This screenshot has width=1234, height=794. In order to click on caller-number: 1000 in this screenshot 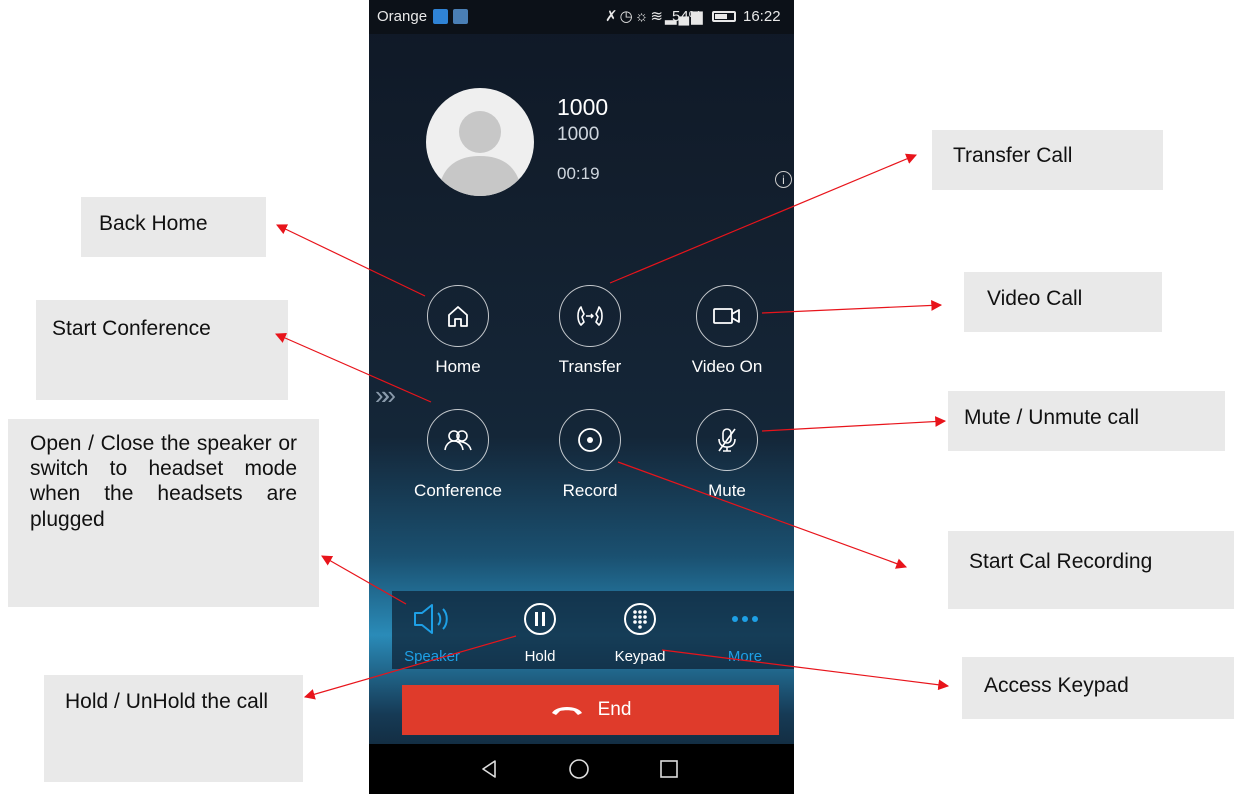, I will do `click(578, 134)`.